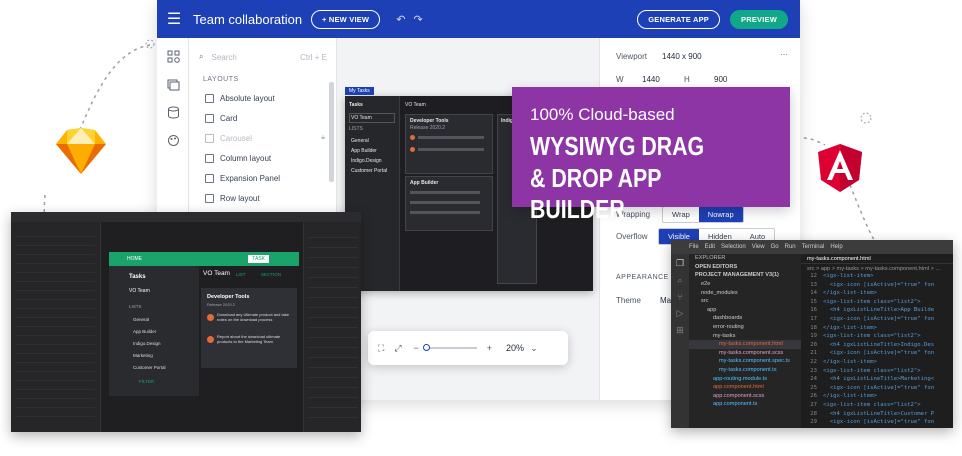 Image resolution: width=962 pixels, height=456 pixels. Describe the element at coordinates (651, 79) in the screenshot. I see `width-value: 1440` at that location.